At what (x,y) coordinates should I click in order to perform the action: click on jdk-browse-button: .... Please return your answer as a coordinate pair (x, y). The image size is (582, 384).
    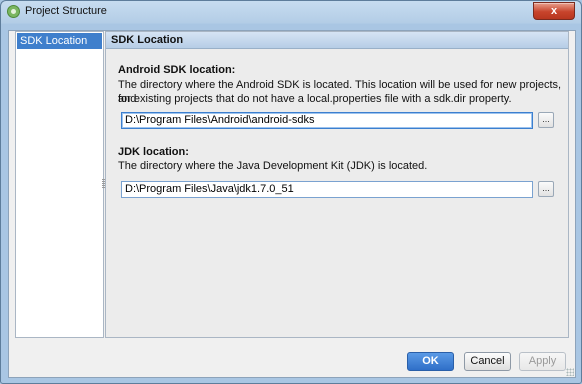
    Looking at the image, I should click on (546, 189).